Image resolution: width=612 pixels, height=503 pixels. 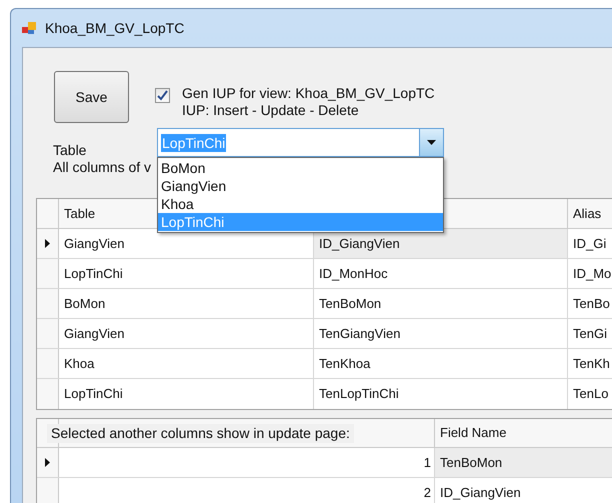 What do you see at coordinates (186, 303) in the screenshot?
I see `table-cell: BoMon` at bounding box center [186, 303].